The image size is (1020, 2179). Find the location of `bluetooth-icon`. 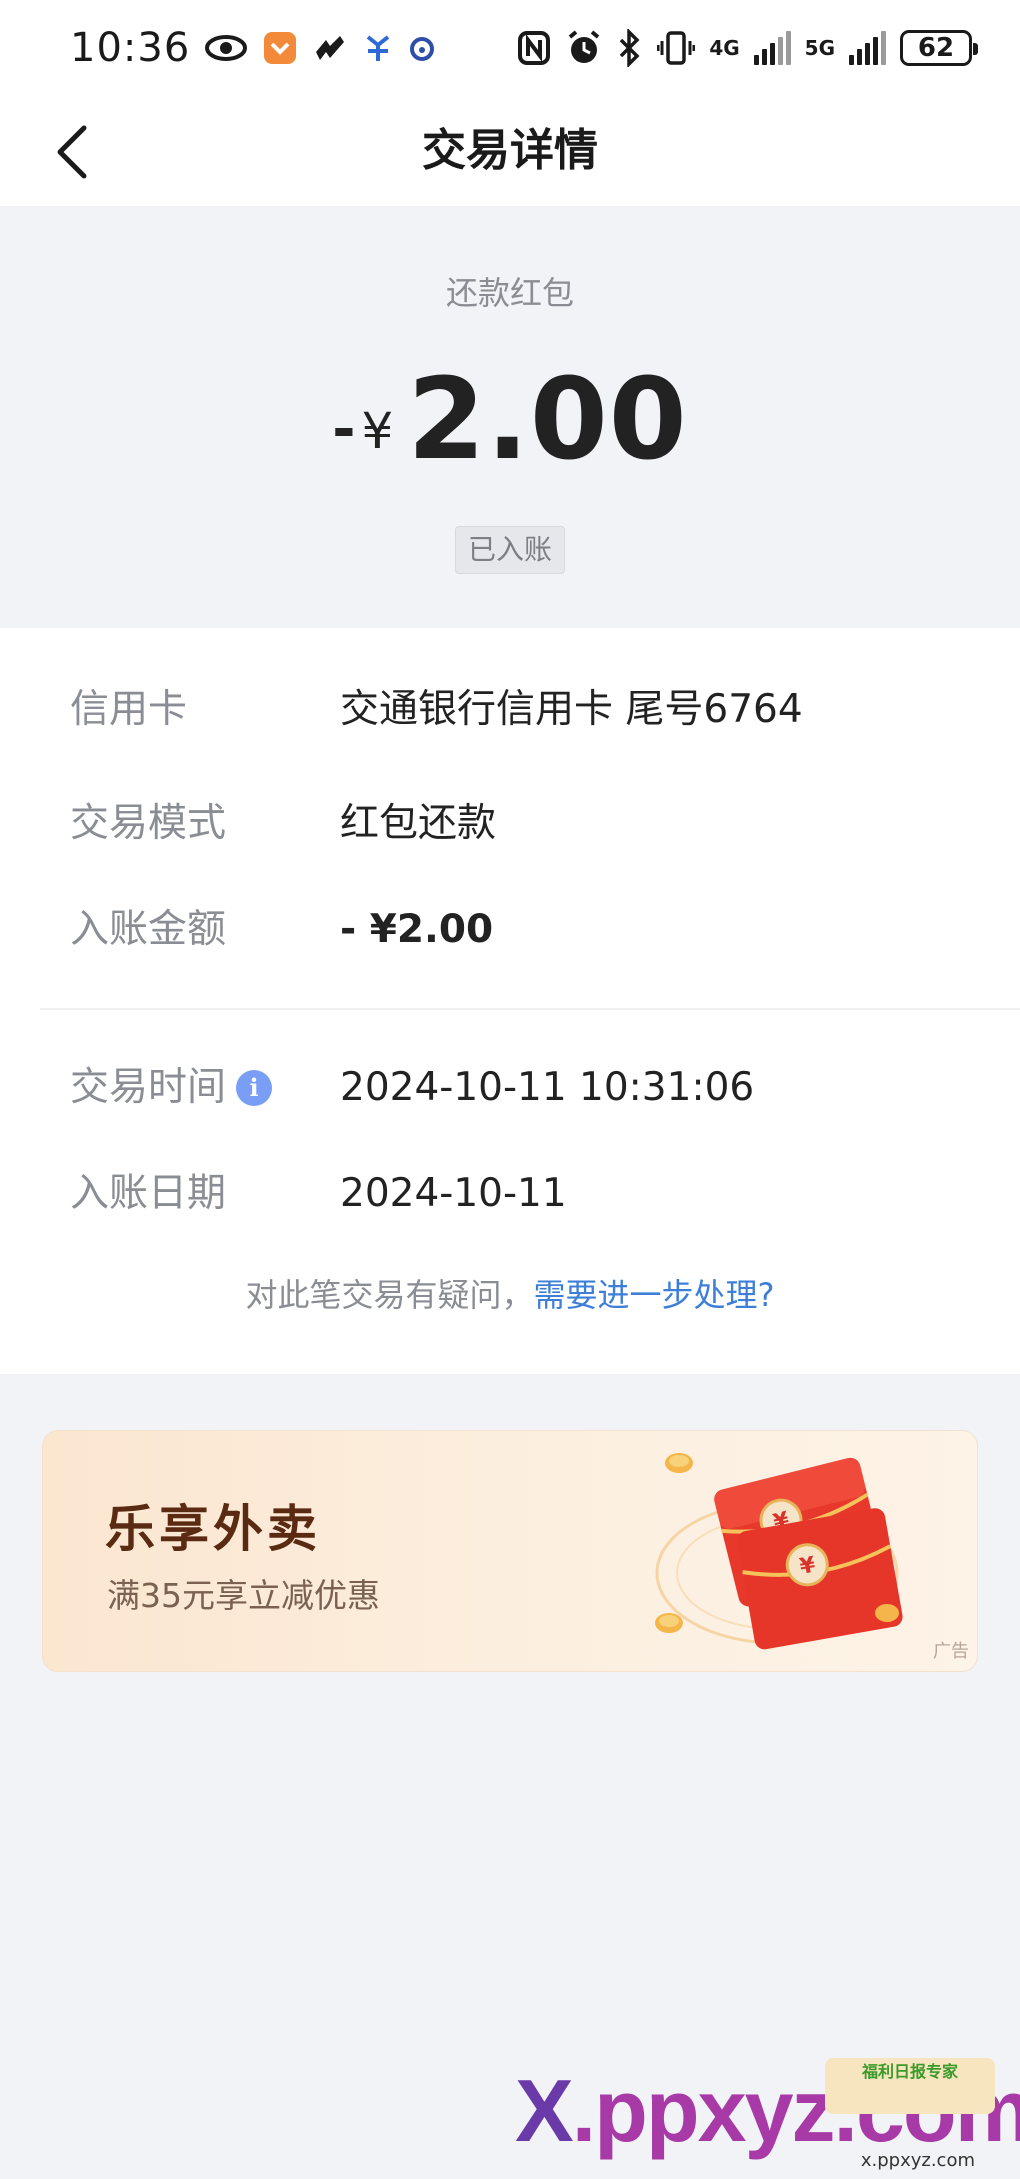

bluetooth-icon is located at coordinates (630, 48).